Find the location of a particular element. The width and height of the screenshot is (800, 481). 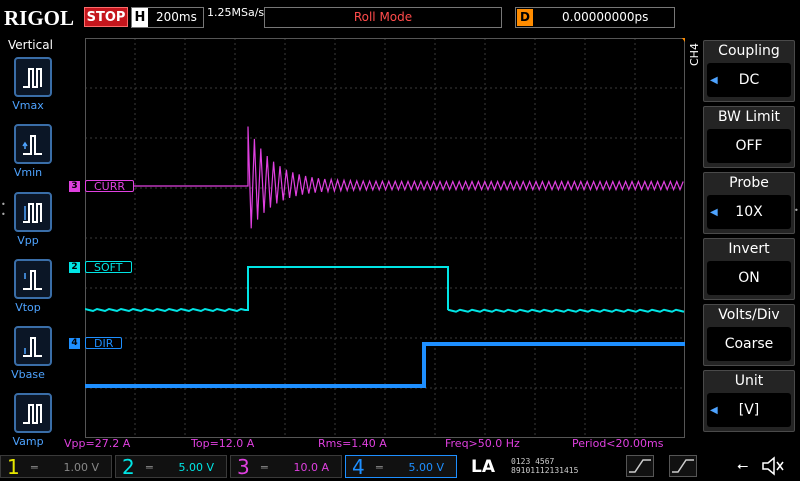

vmax-button is located at coordinates (33, 77).